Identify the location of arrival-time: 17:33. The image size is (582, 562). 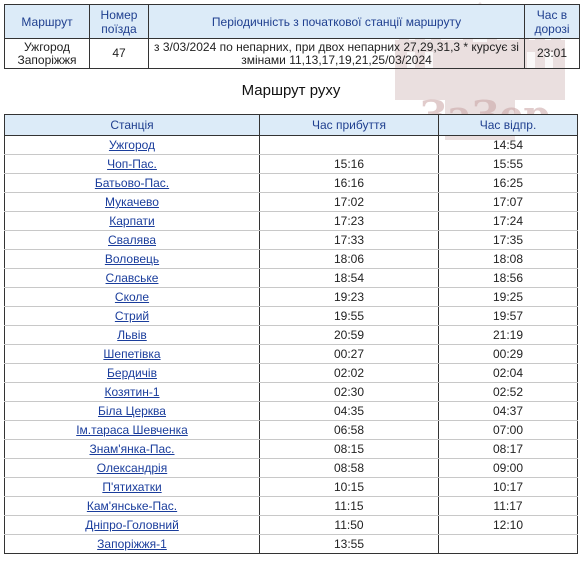
(349, 240).